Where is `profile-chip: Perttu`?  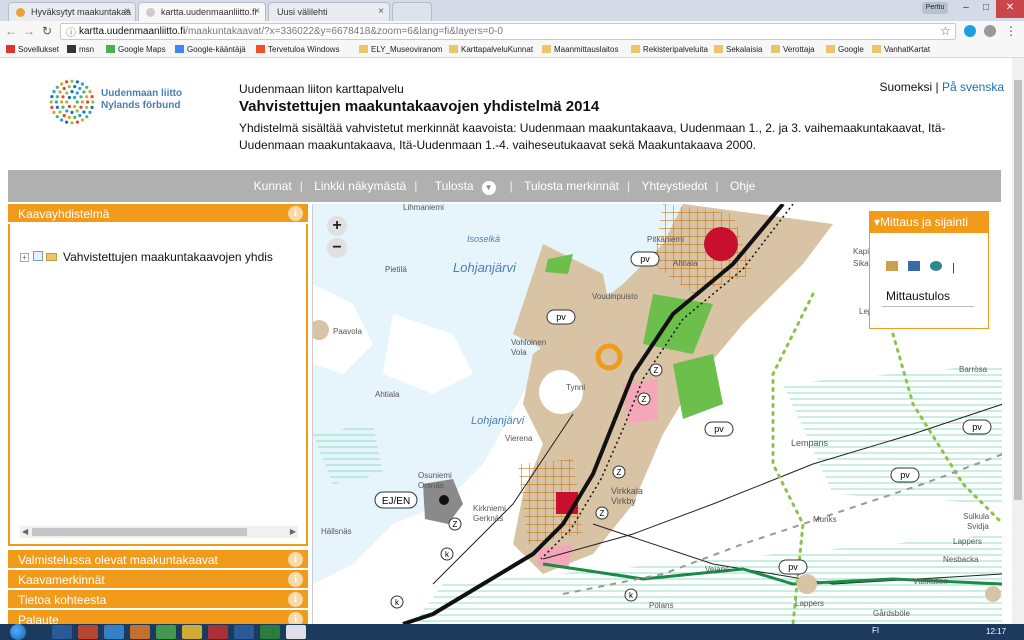 profile-chip: Perttu is located at coordinates (935, 8).